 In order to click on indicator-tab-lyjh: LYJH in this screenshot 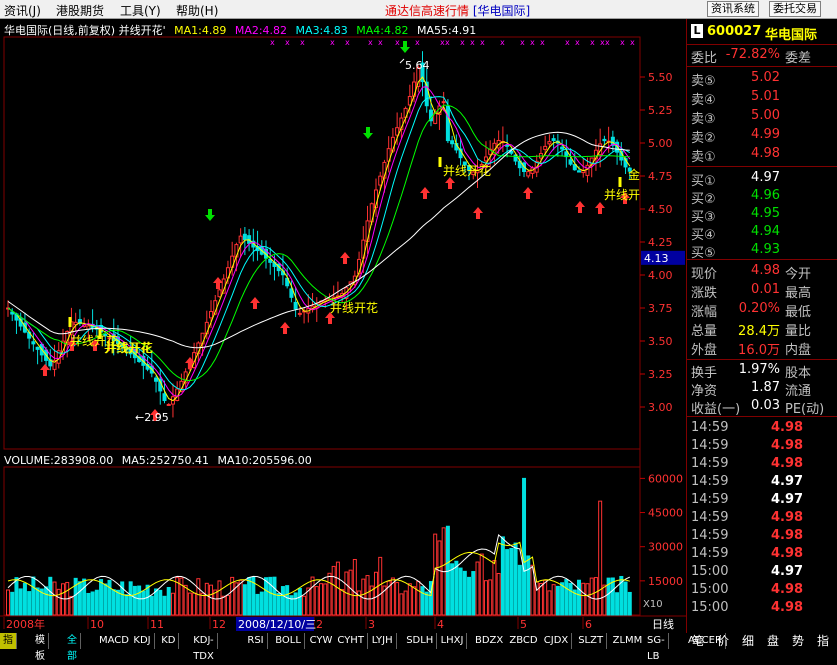, I will do `click(382, 641)`.